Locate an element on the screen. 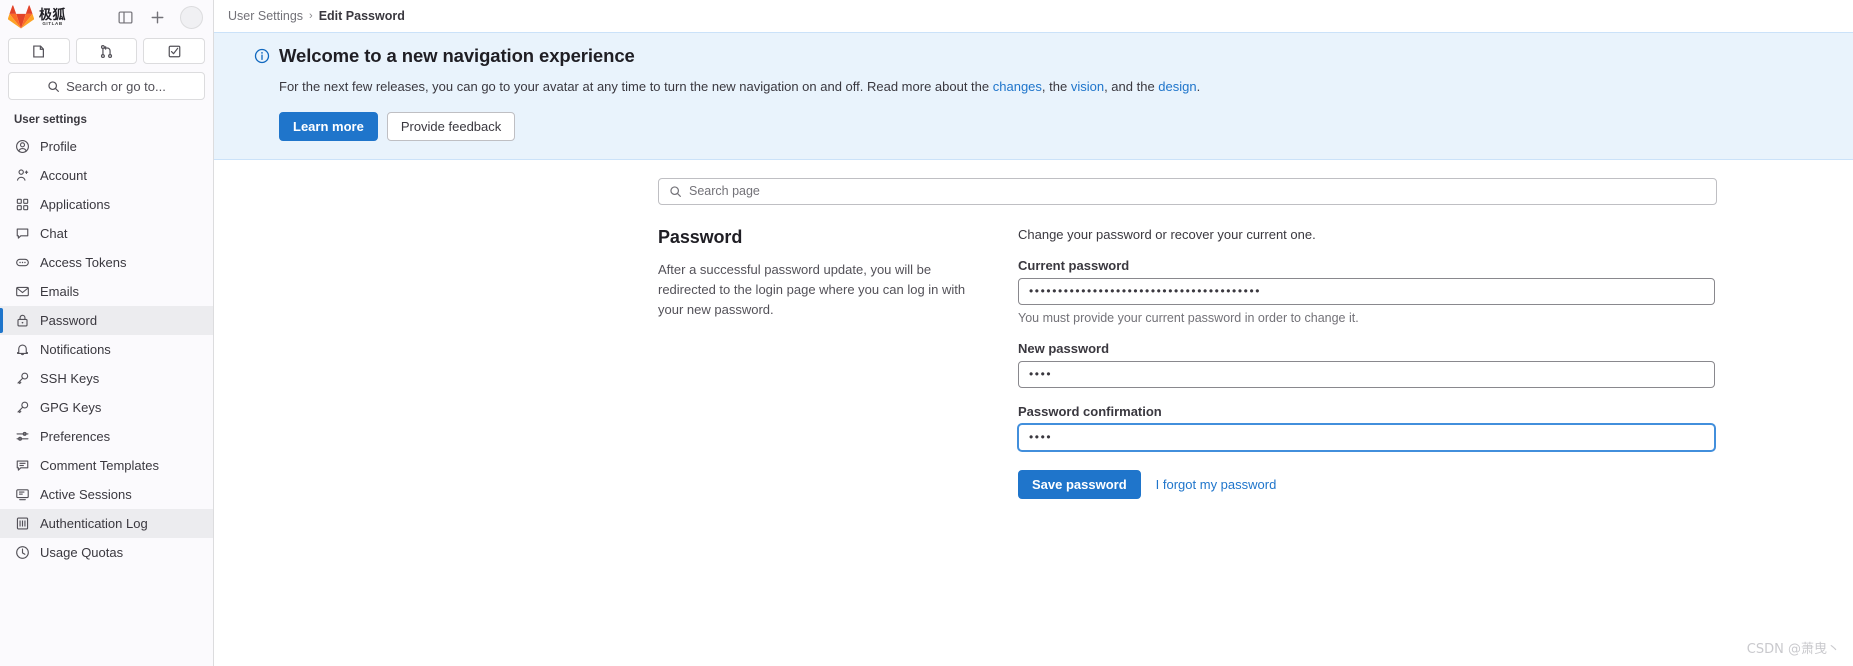 This screenshot has height=666, width=1853. sidebar-item-emails: Emails is located at coordinates (106, 291).